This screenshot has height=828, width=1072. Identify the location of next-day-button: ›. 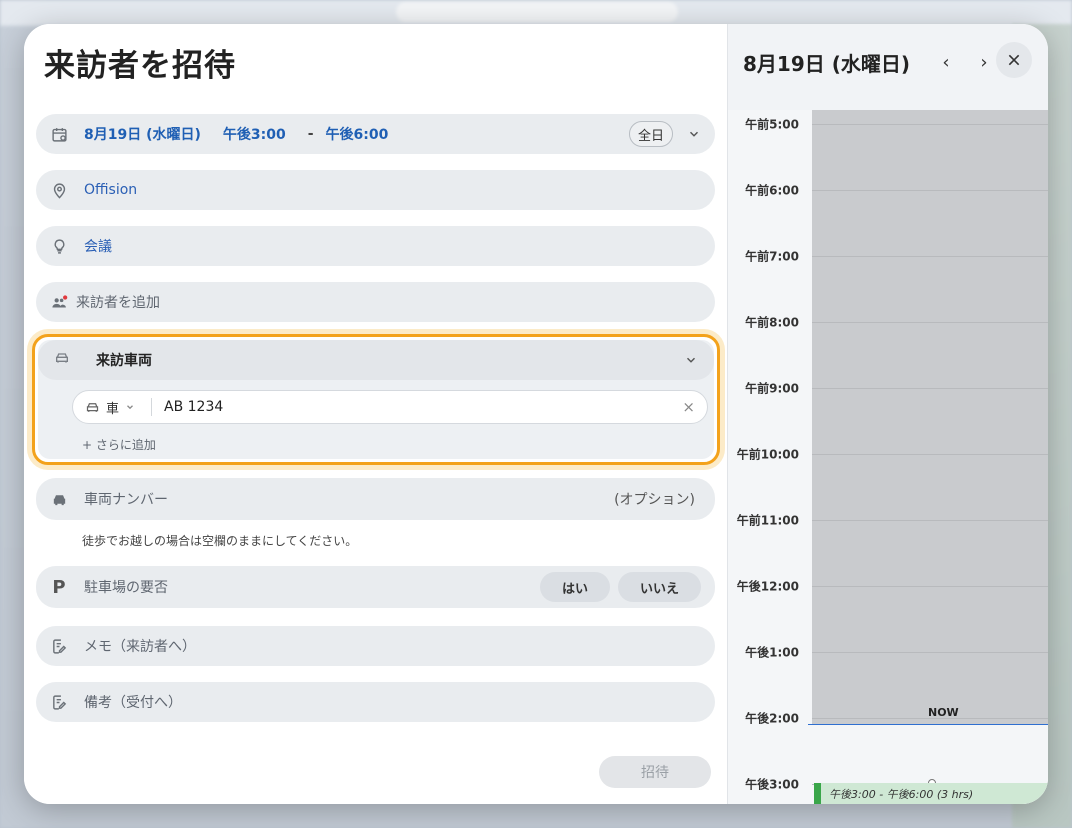
(984, 62).